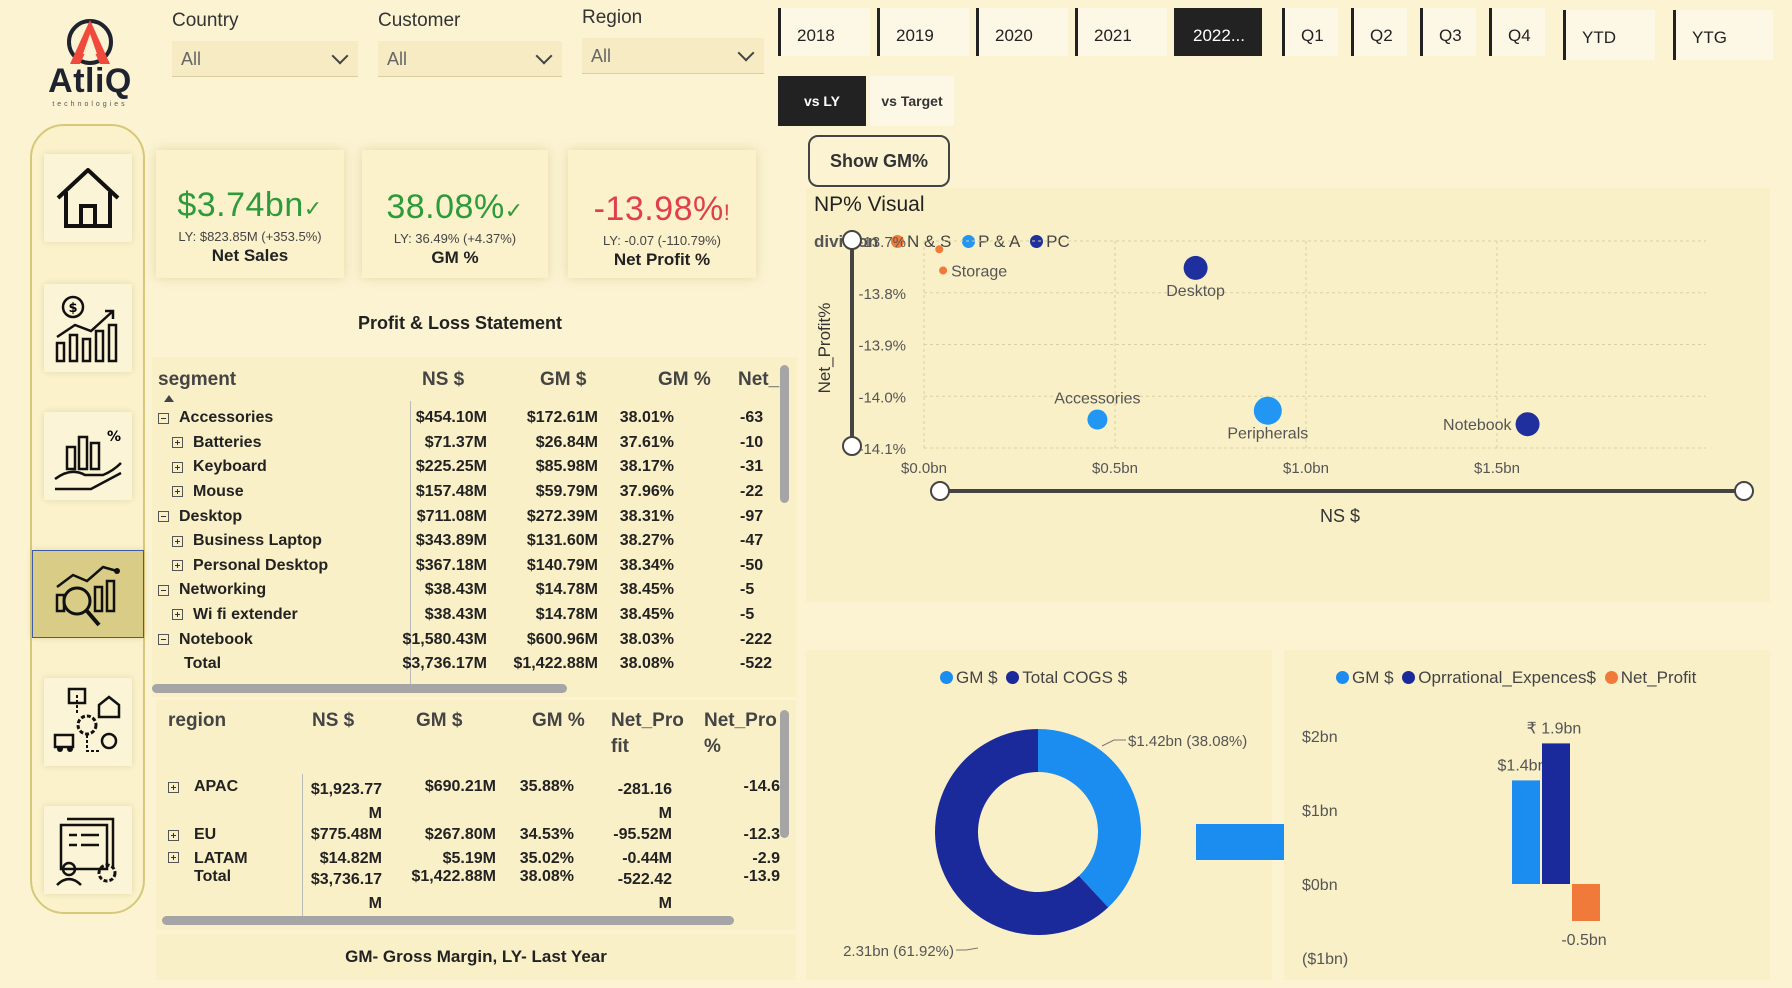 The height and width of the screenshot is (988, 1792). Describe the element at coordinates (1497, 468) in the screenshot. I see `x-tick-label: $1.5bn` at that location.